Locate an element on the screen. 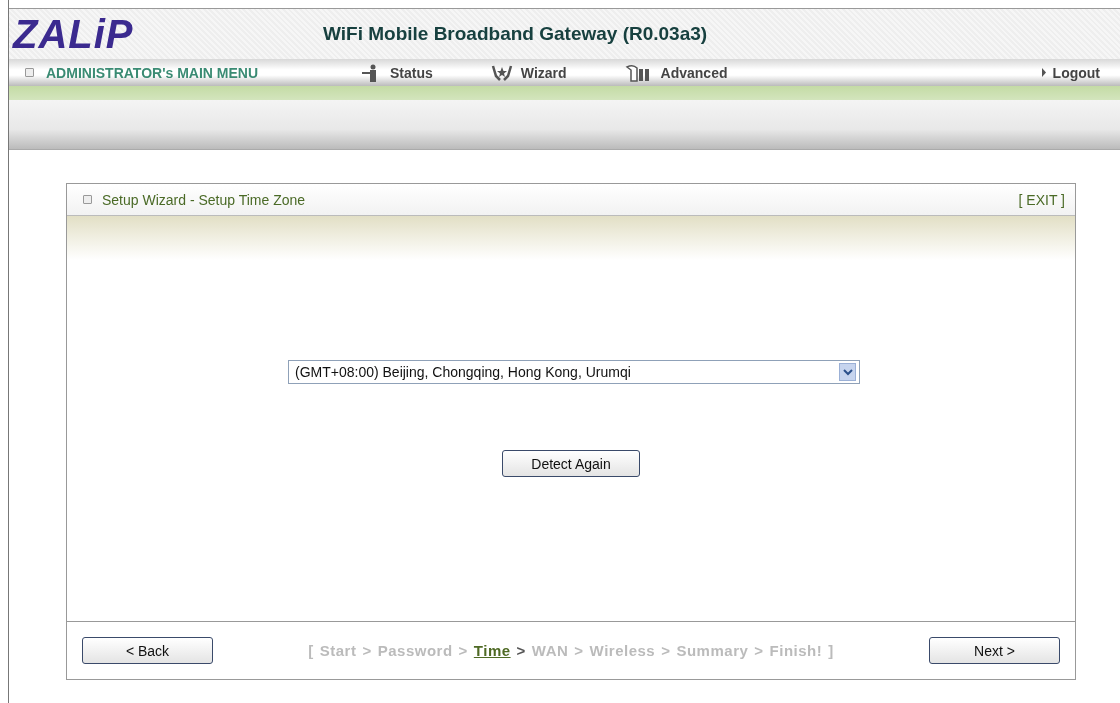  panel-title: Setup Wizard - Setup Time Zone is located at coordinates (204, 199).